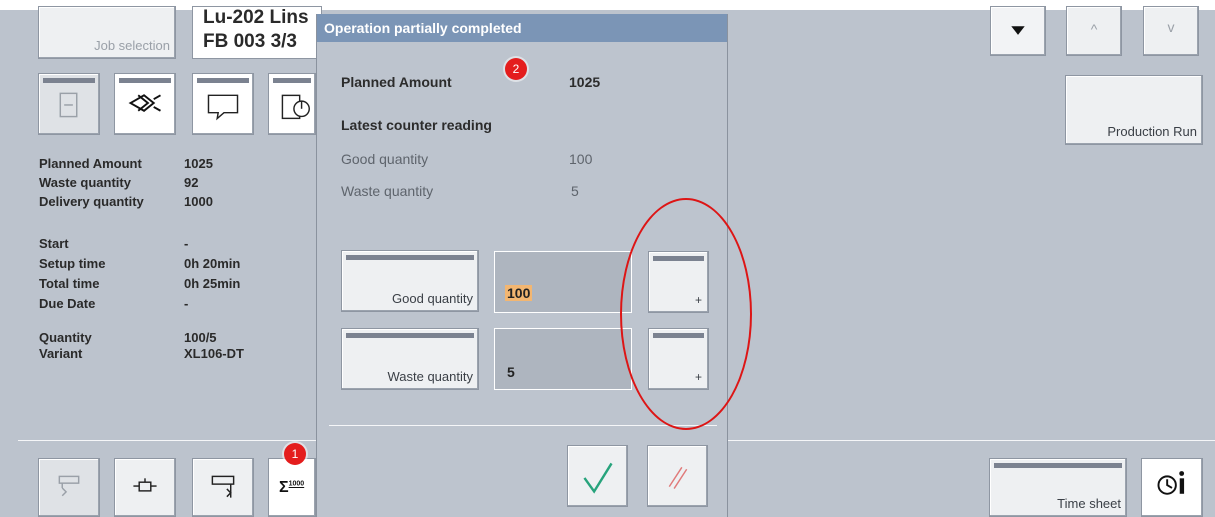 The height and width of the screenshot is (517, 1215). I want to click on sum-quantity-button: Σ1000, so click(292, 487).